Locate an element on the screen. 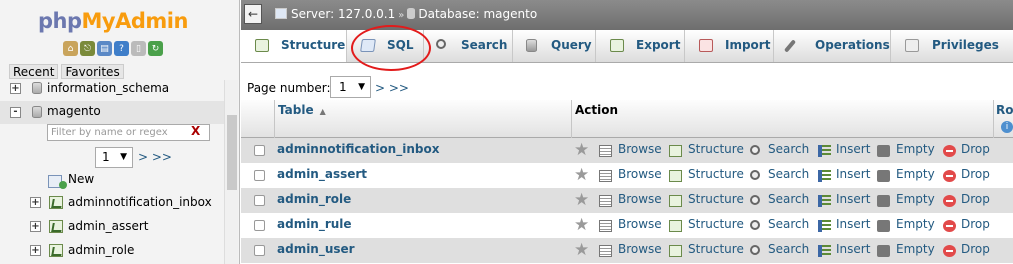 The image size is (1013, 264). table-name-link: admin_rule is located at coordinates (314, 224).